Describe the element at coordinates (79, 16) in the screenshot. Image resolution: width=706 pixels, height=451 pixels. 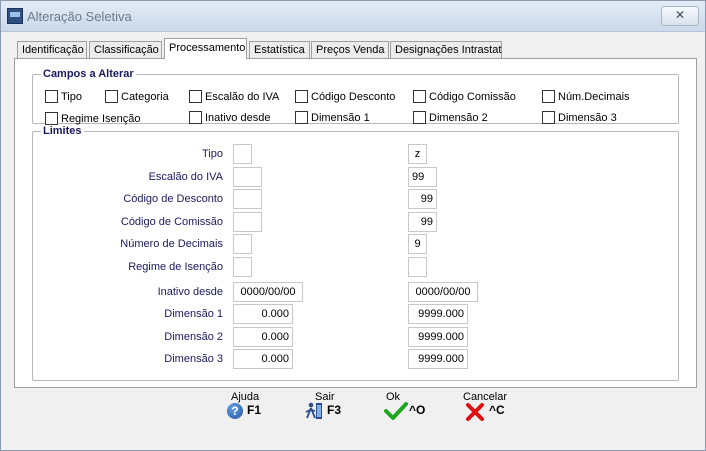
I see `window-title: Alteração Seletiva` at that location.